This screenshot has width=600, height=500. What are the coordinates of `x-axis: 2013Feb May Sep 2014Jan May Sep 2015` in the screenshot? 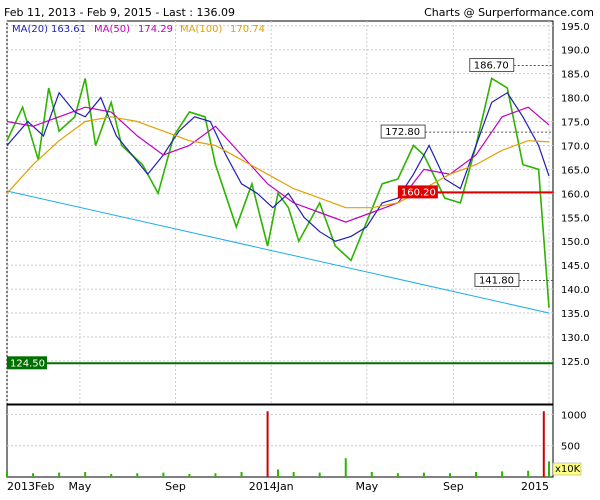 It's located at (278, 486).